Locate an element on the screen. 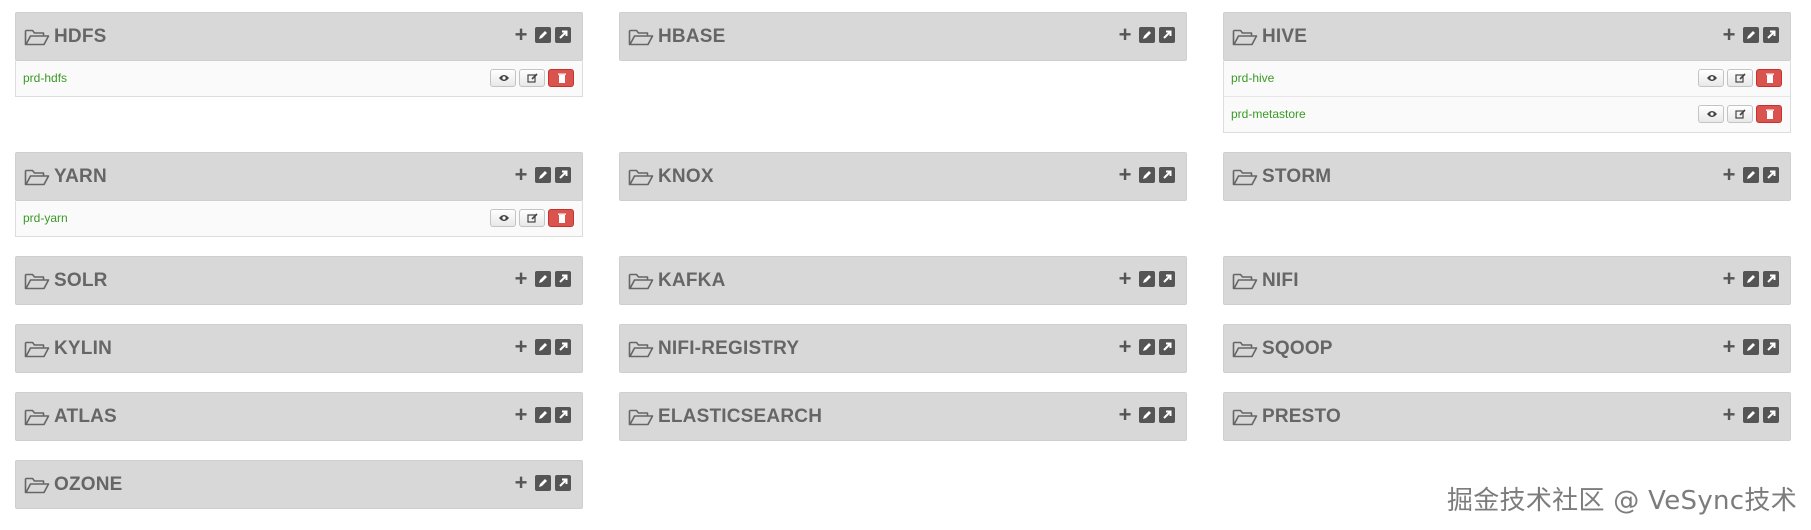  service-title: HDFS is located at coordinates (80, 36).